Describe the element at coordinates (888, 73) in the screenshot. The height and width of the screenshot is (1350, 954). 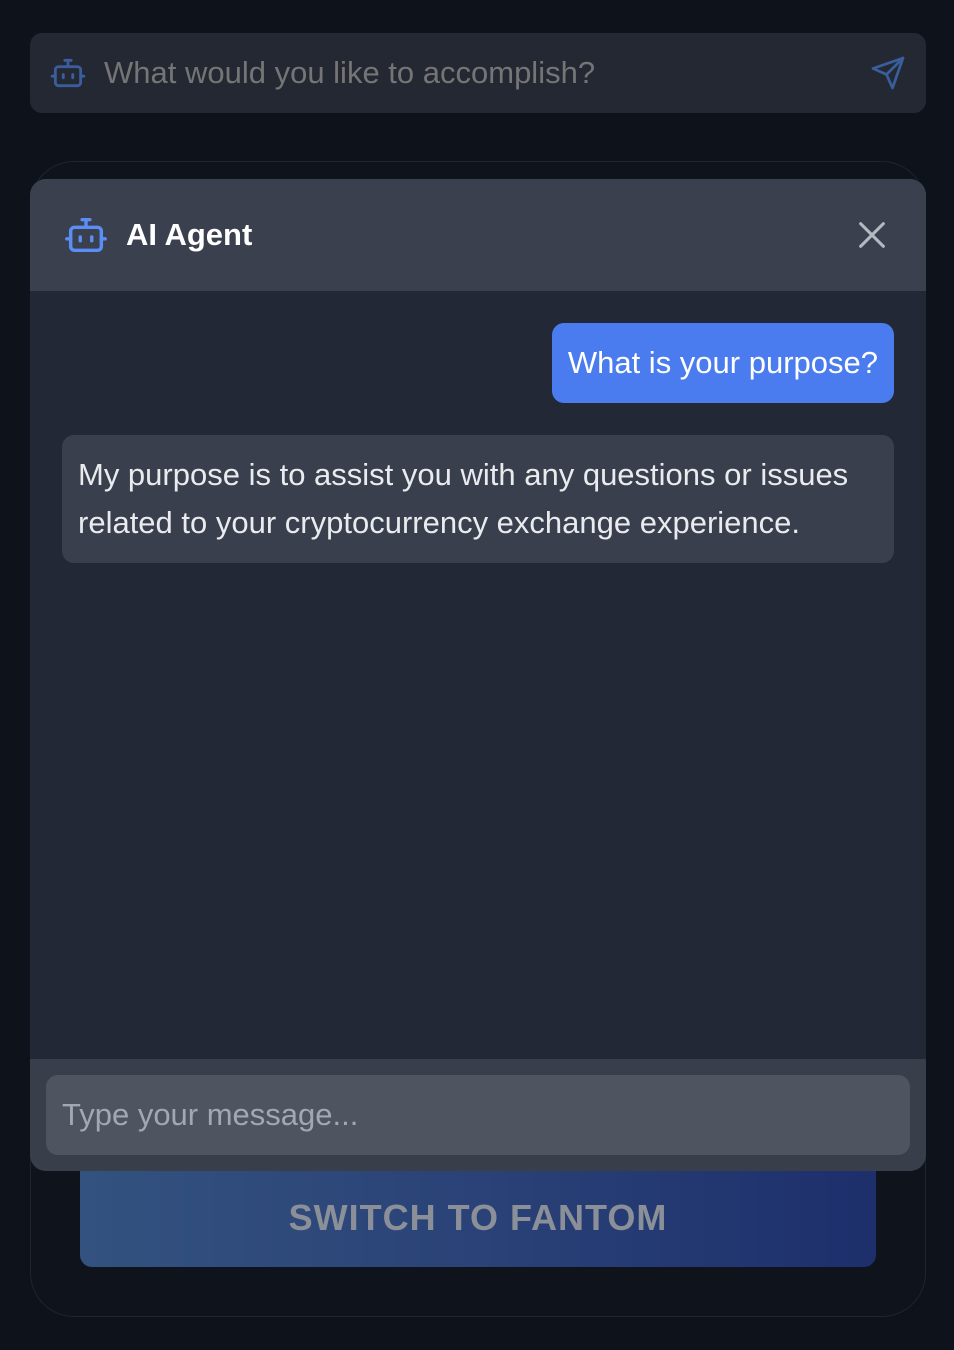
I see `send-icon` at that location.